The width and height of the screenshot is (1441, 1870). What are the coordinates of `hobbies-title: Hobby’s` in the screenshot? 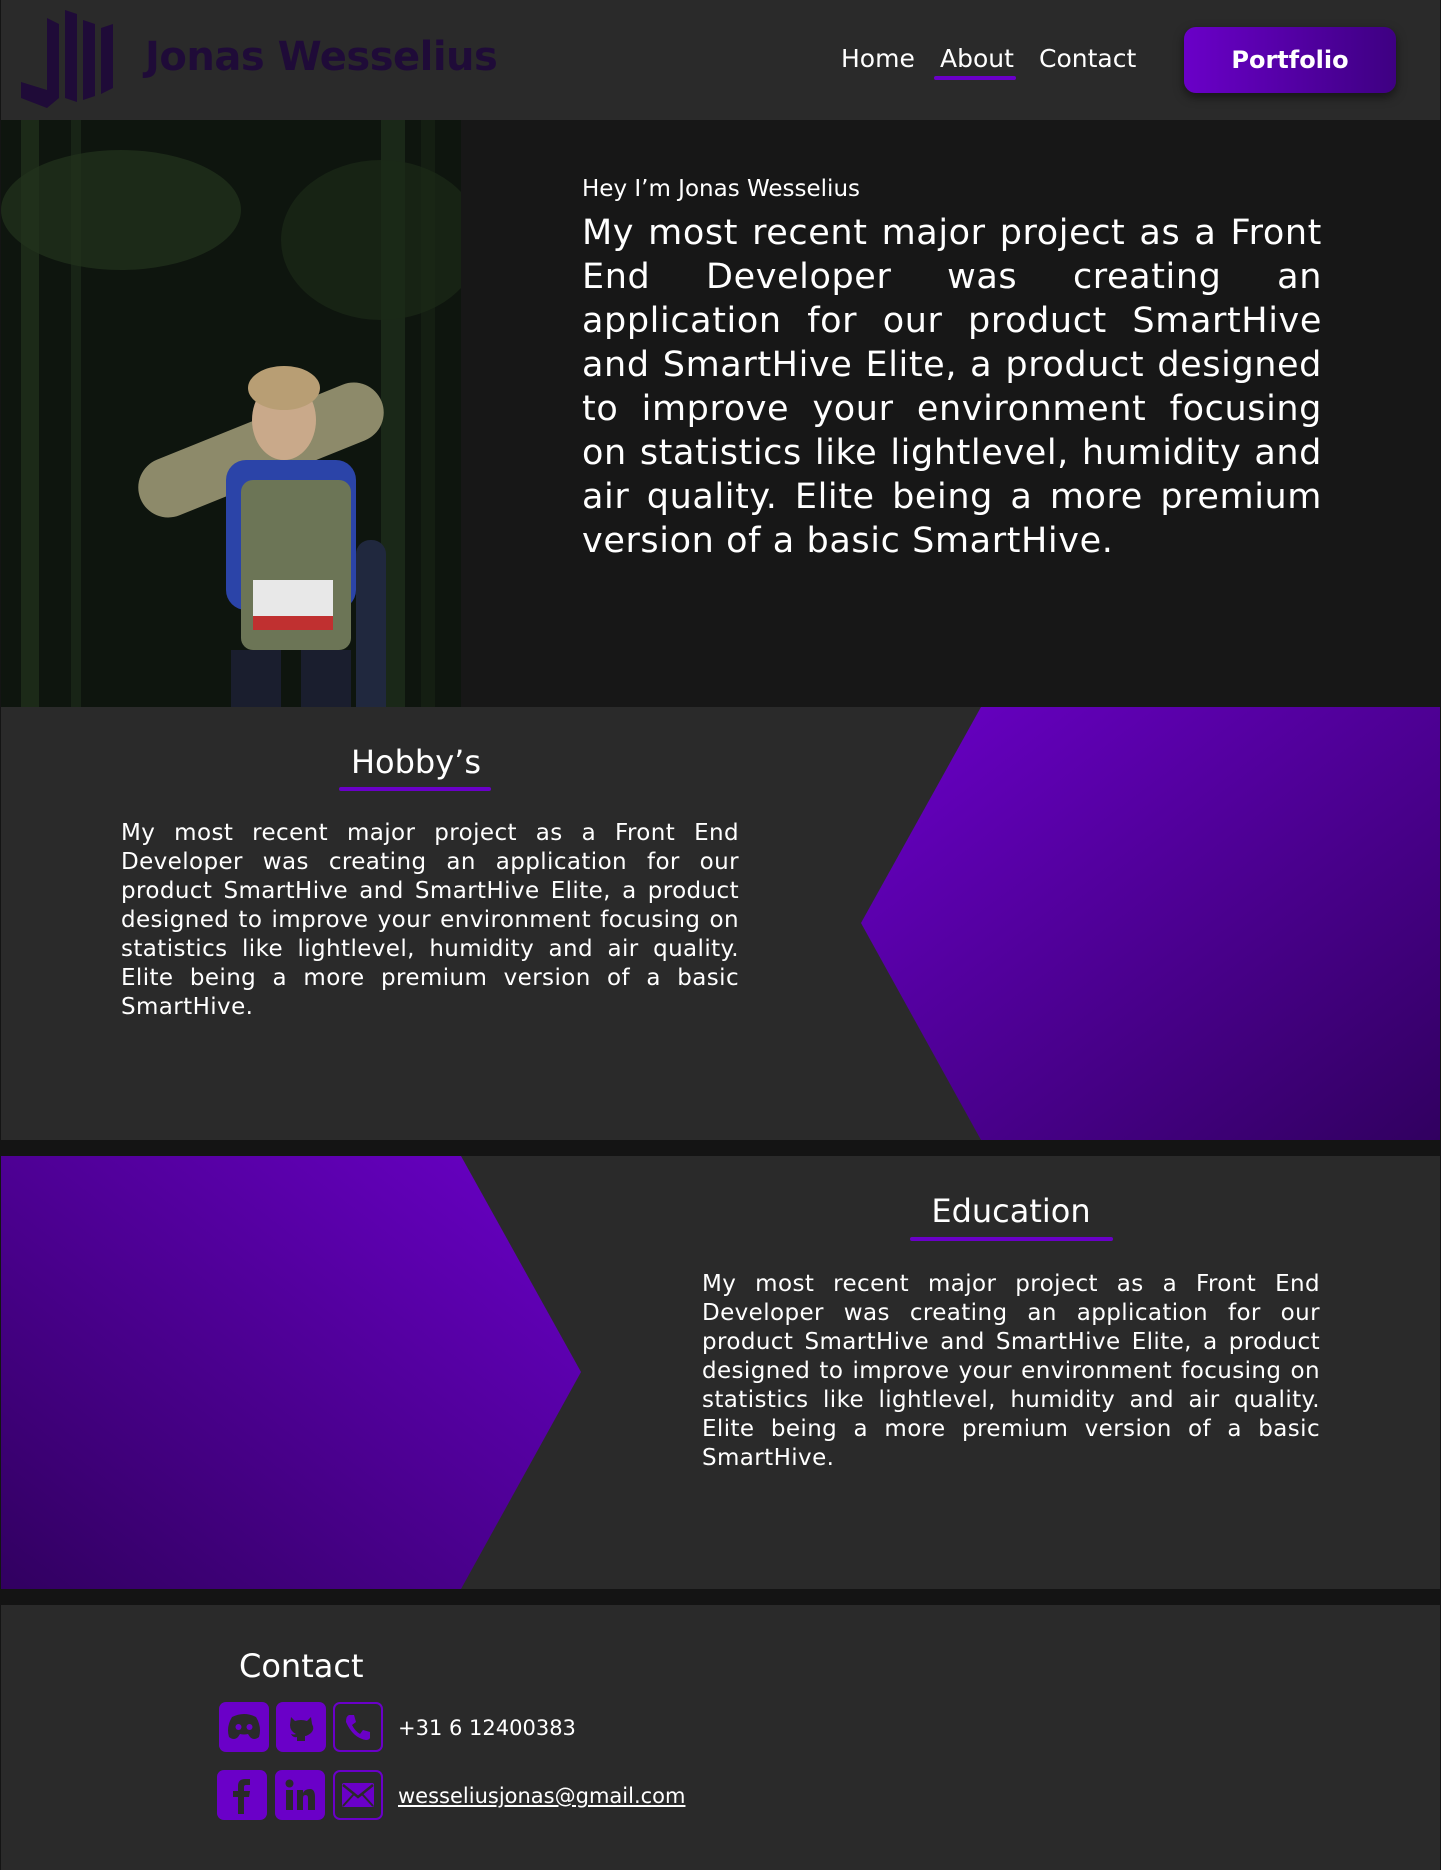 It's located at (416, 762).